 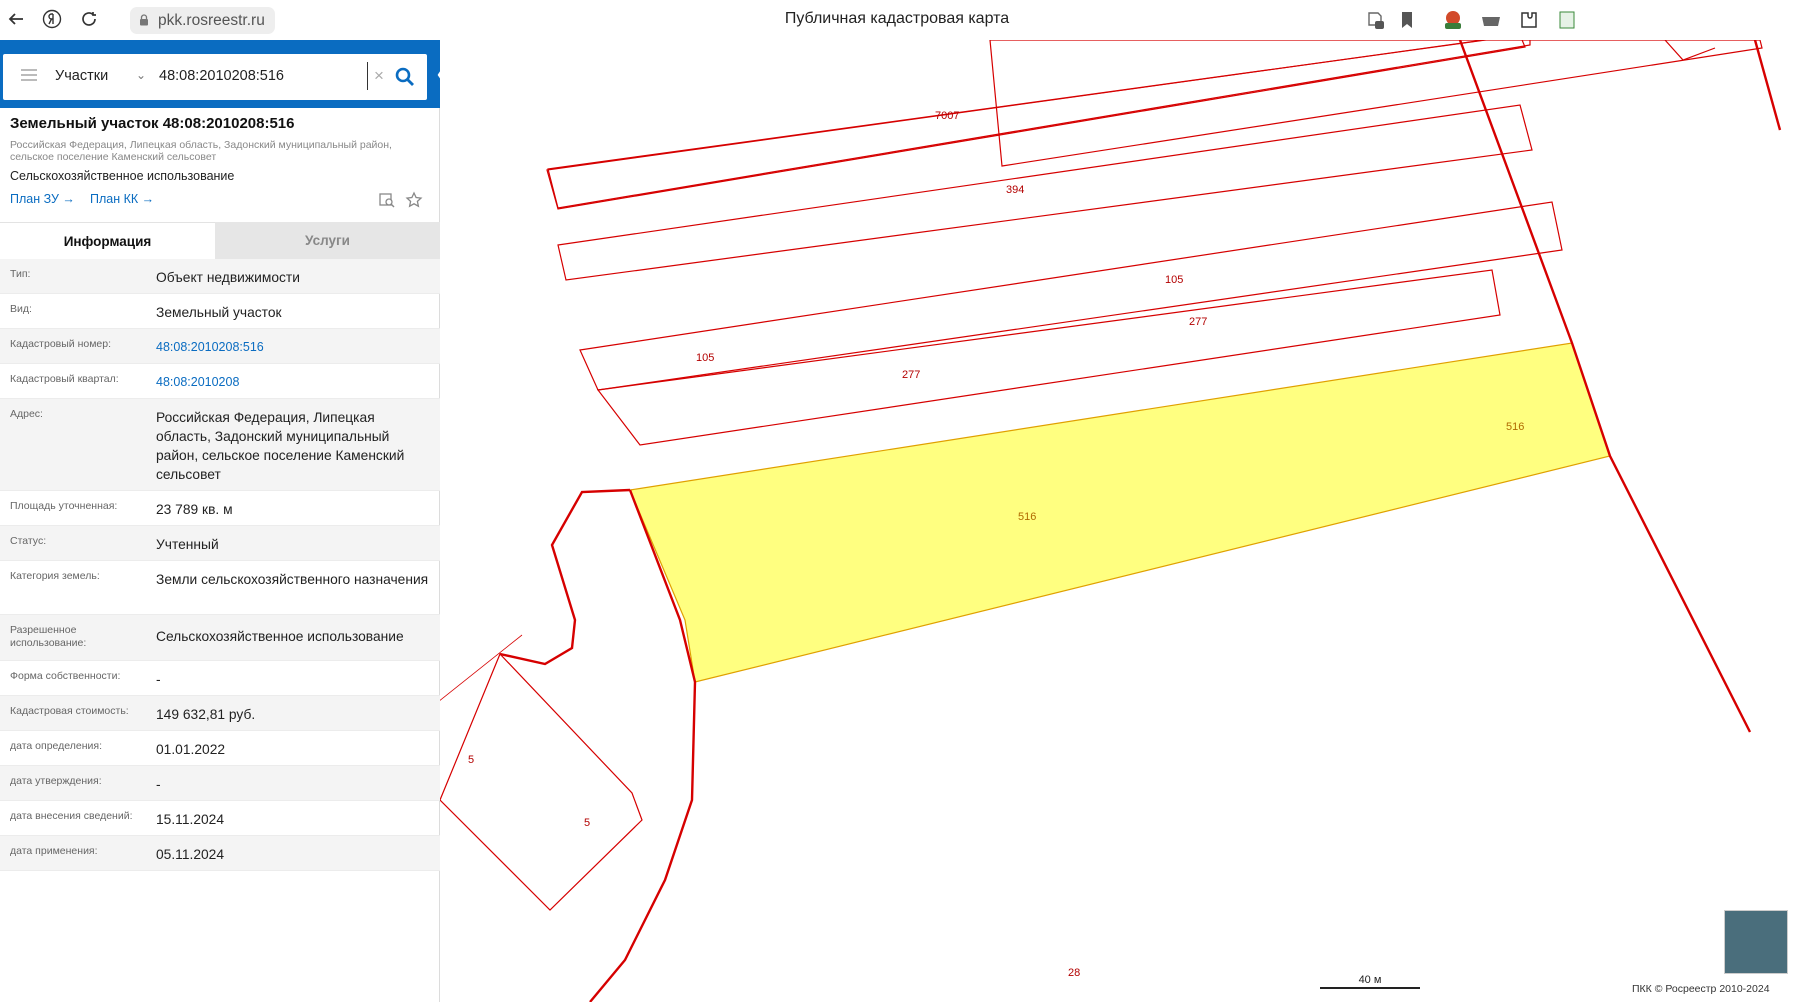 I want to click on clear-icon: ×, so click(x=379, y=76).